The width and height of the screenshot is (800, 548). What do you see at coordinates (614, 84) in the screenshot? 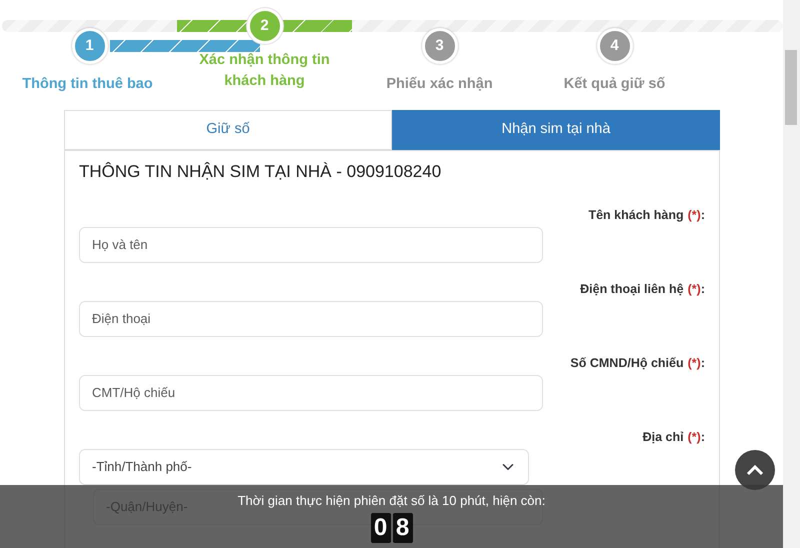
I see `step-label: Kết quả giữ số` at bounding box center [614, 84].